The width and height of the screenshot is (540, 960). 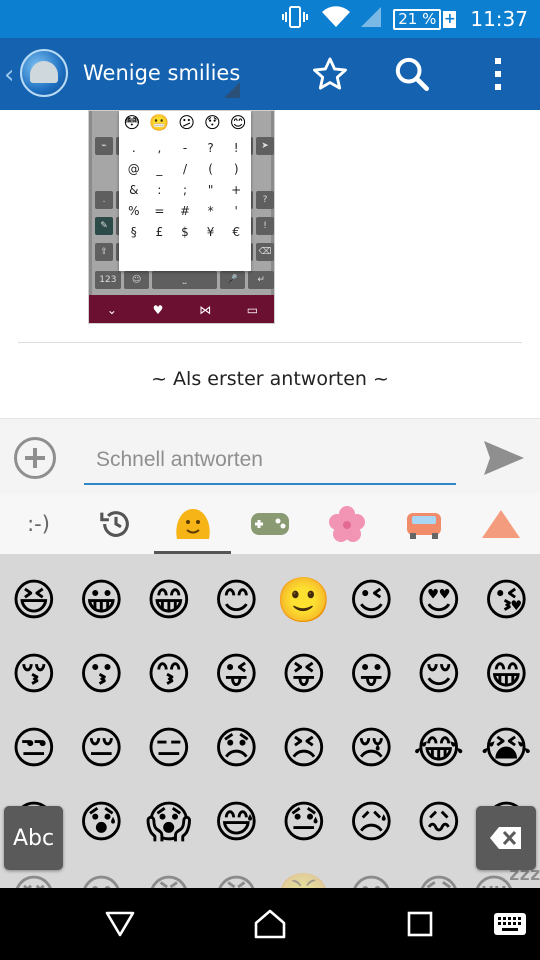 I want to click on emoji-key: 😛, so click(x=372, y=675).